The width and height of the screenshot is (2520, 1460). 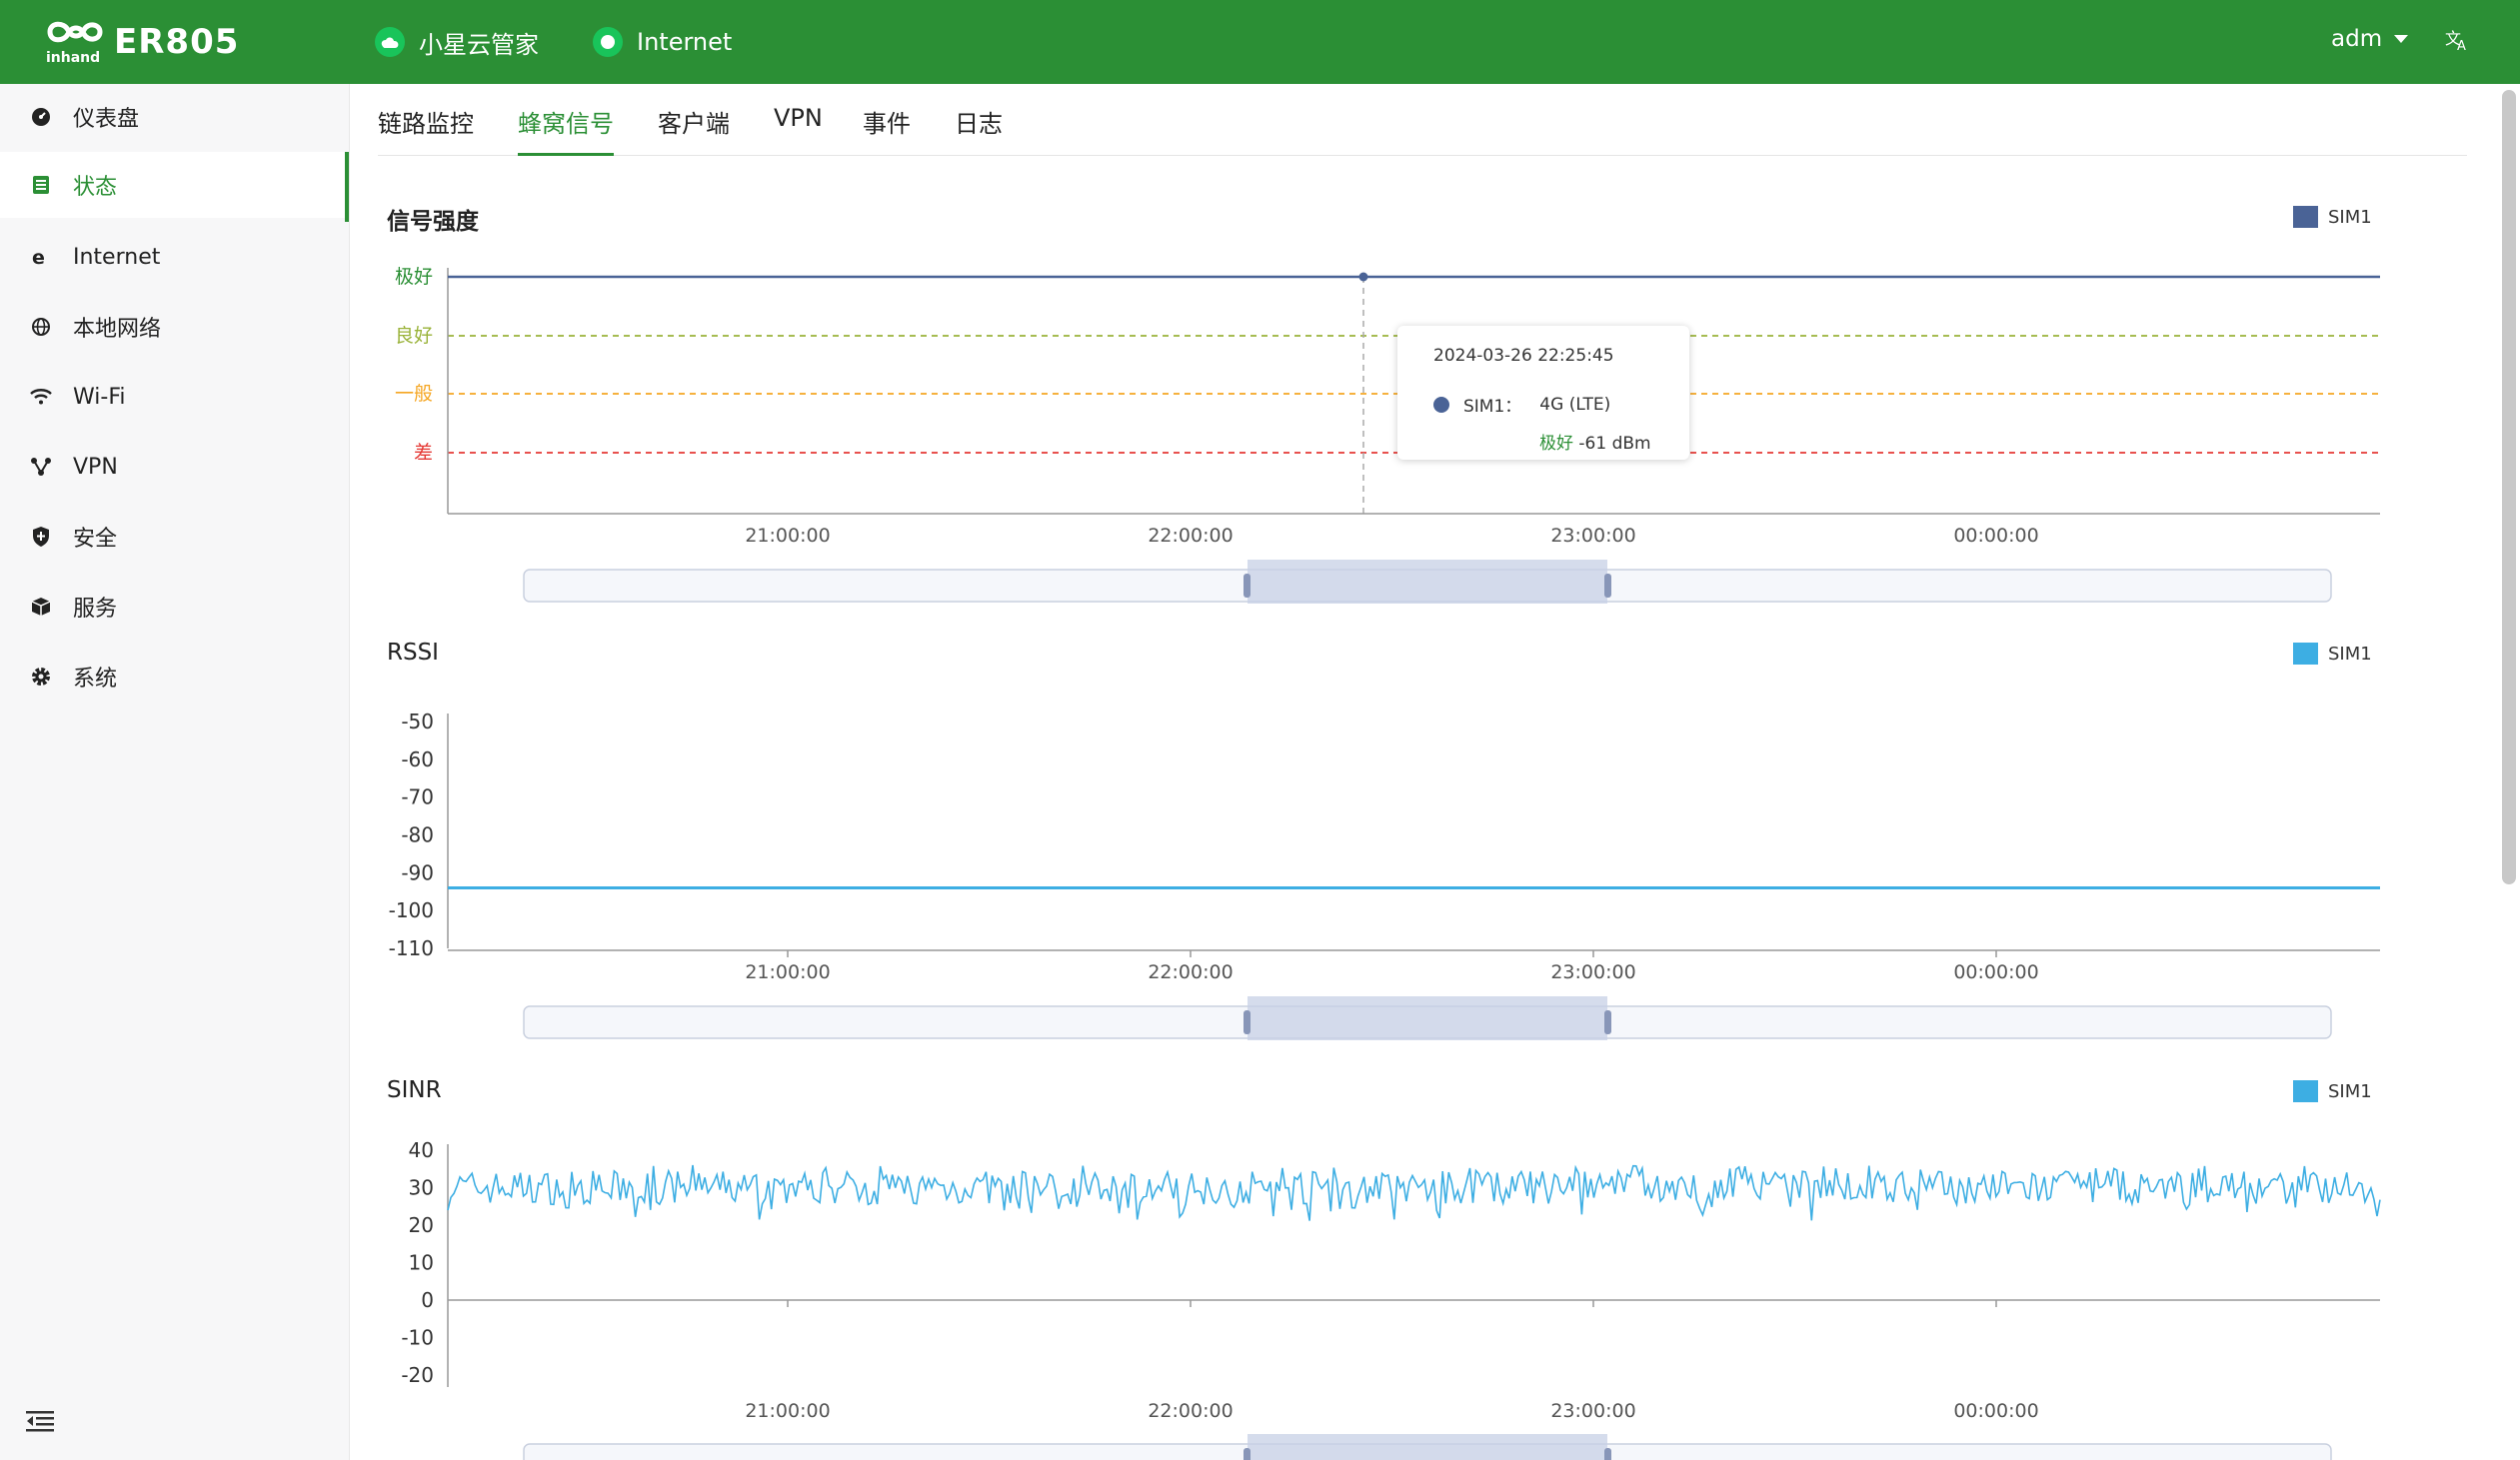 What do you see at coordinates (417, 1338) in the screenshot?
I see `y-tick-label: -10` at bounding box center [417, 1338].